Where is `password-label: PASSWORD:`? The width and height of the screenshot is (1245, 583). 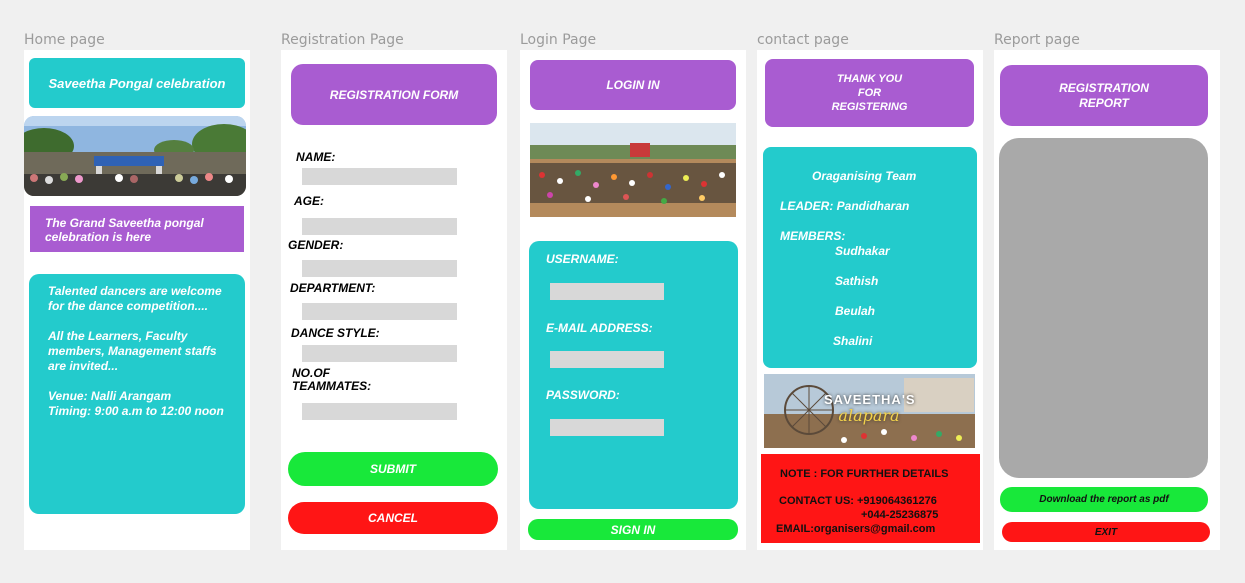
password-label: PASSWORD: is located at coordinates (583, 395).